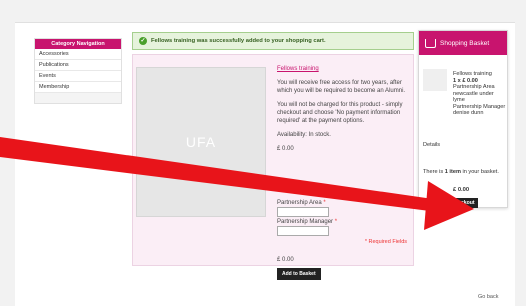  What do you see at coordinates (488, 297) in the screenshot?
I see `go-back-link: Go back` at bounding box center [488, 297].